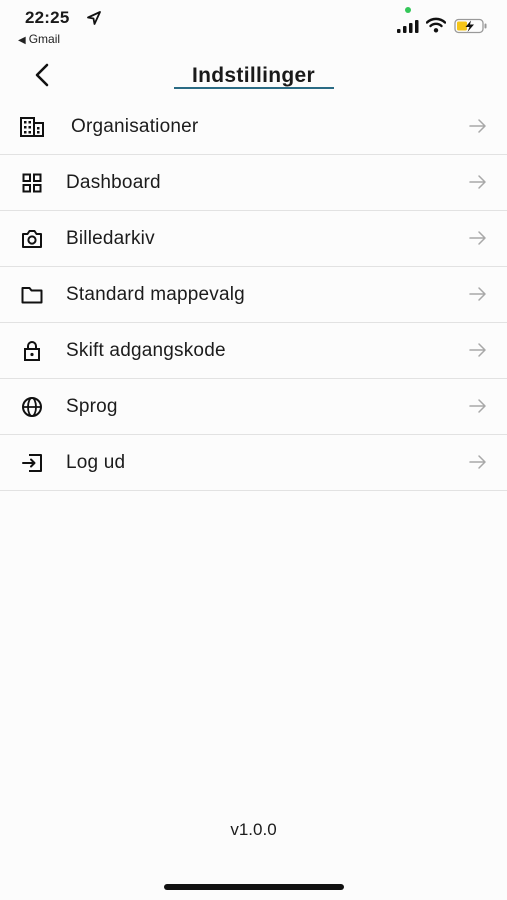 The width and height of the screenshot is (507, 900). I want to click on menu-item-billedarkiv: Billedarkiv, so click(253, 239).